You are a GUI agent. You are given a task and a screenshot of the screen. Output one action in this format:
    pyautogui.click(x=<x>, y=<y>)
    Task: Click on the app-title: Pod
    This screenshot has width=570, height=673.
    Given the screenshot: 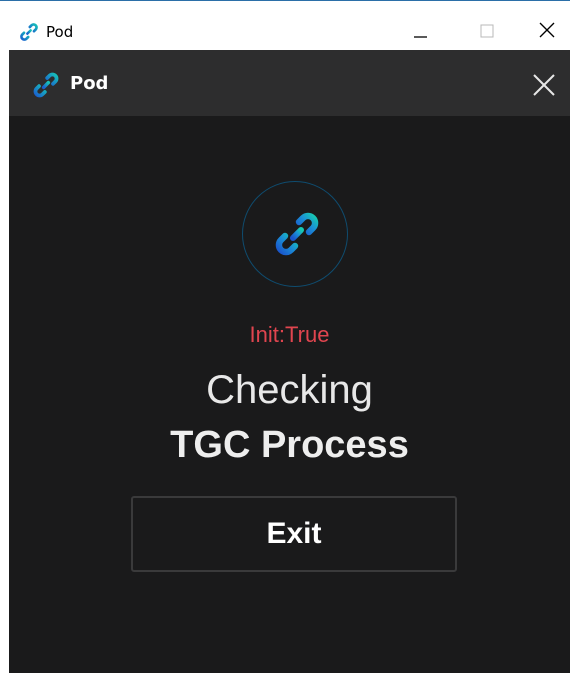 What is the action you would take?
    pyautogui.click(x=89, y=83)
    